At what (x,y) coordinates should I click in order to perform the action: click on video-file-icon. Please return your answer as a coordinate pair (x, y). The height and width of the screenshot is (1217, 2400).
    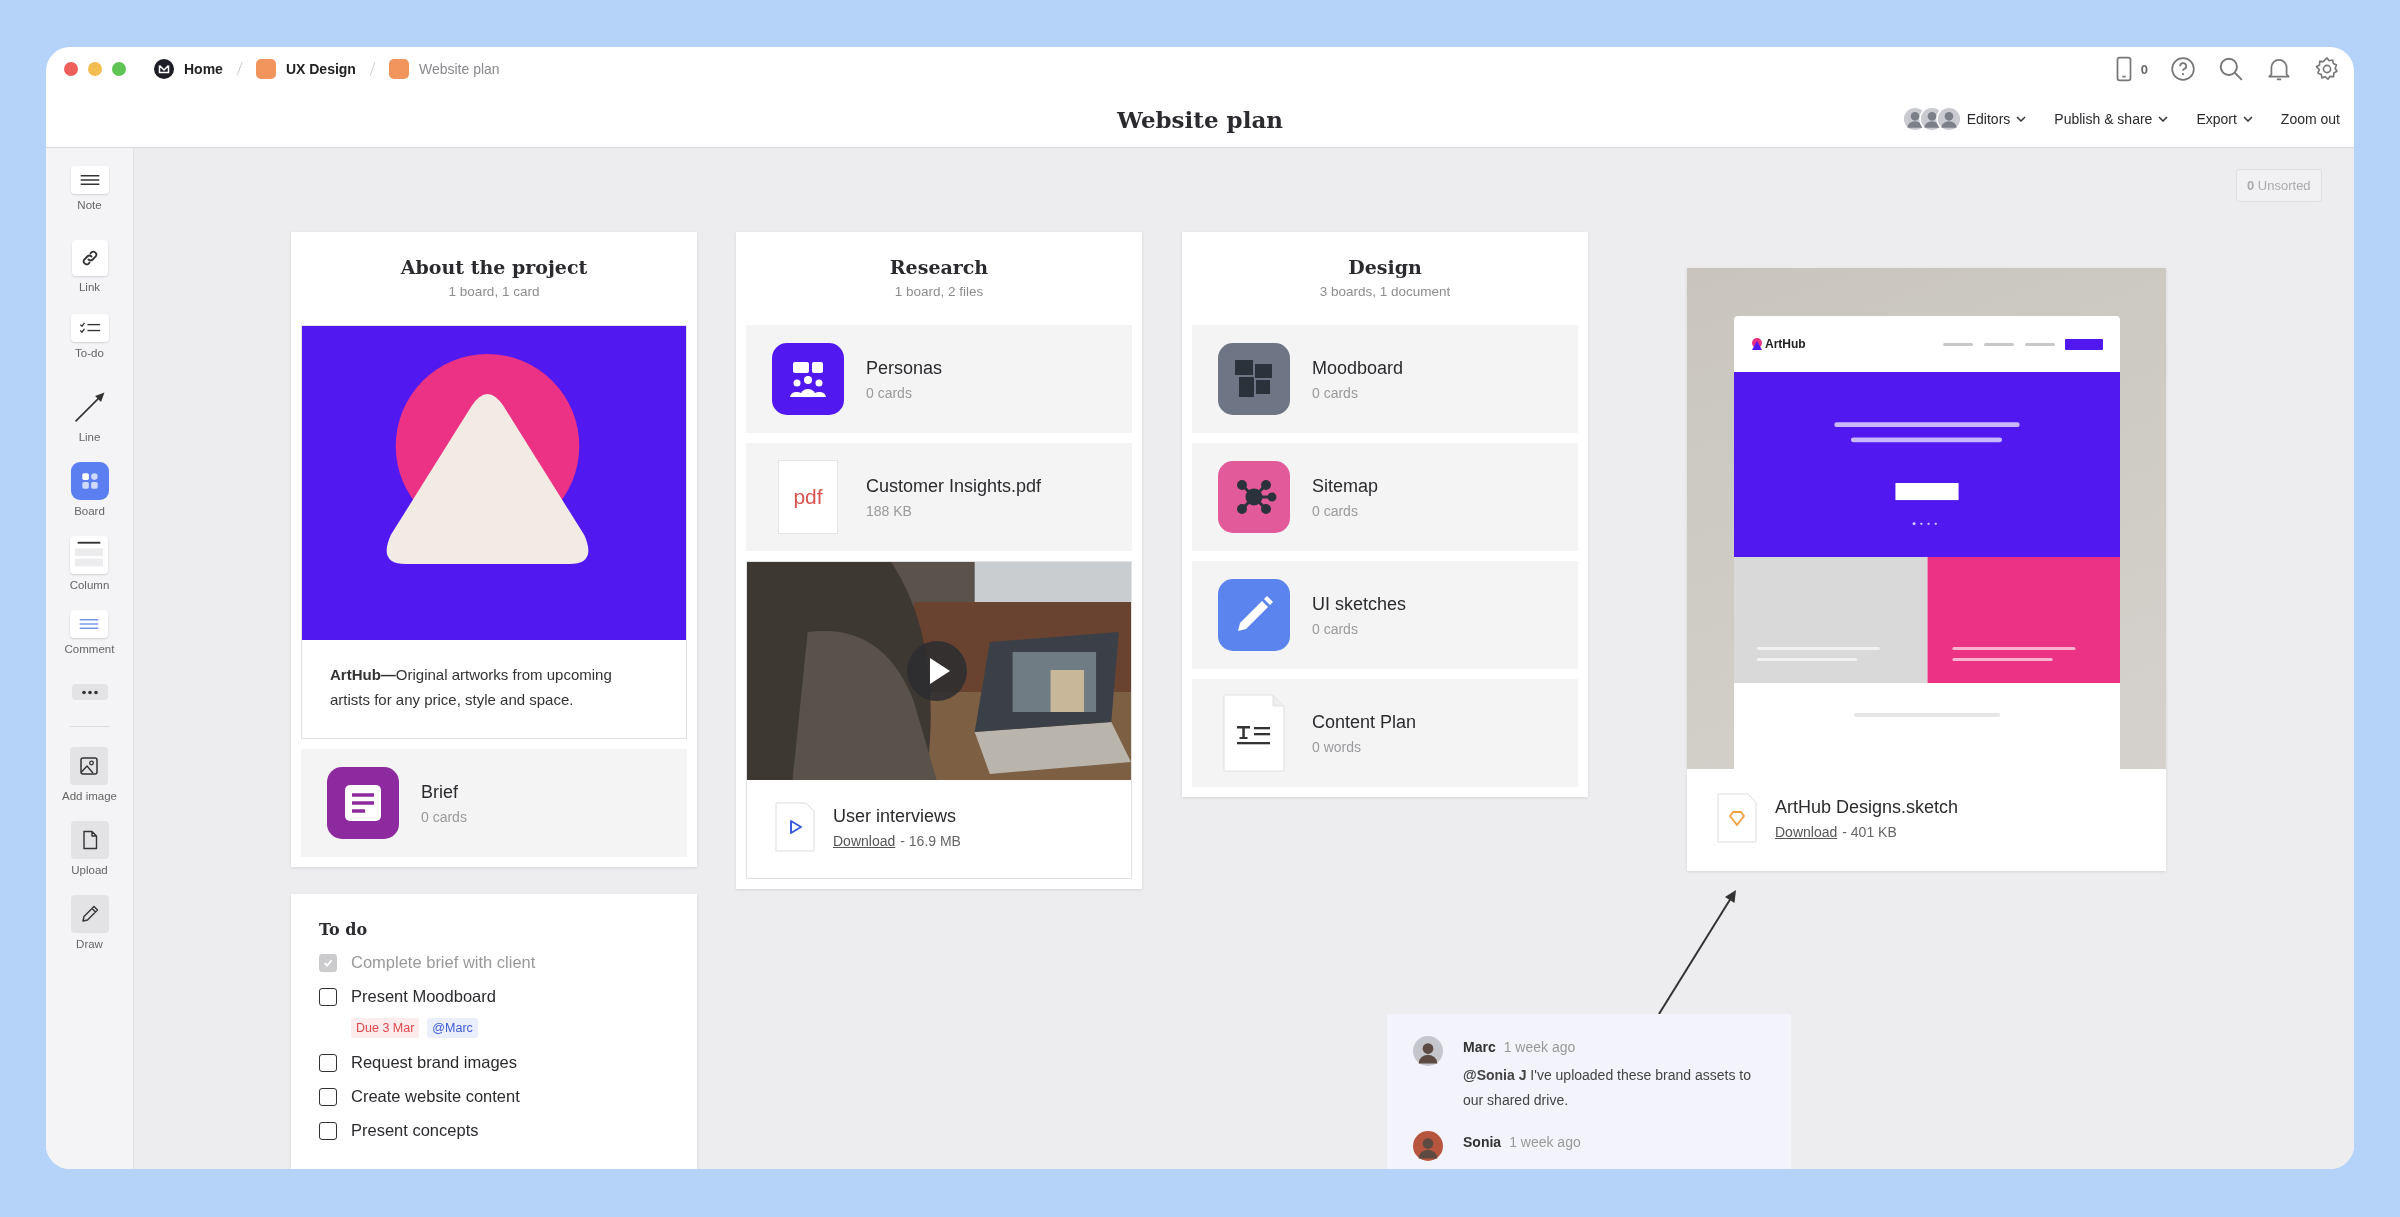
    Looking at the image, I should click on (795, 827).